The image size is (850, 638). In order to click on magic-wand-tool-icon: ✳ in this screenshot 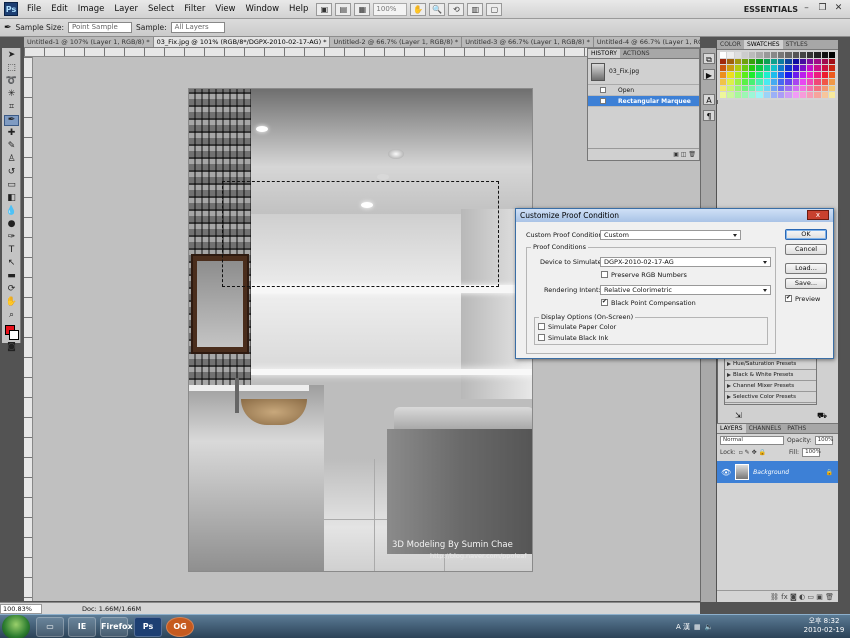, I will do `click(11, 94)`.